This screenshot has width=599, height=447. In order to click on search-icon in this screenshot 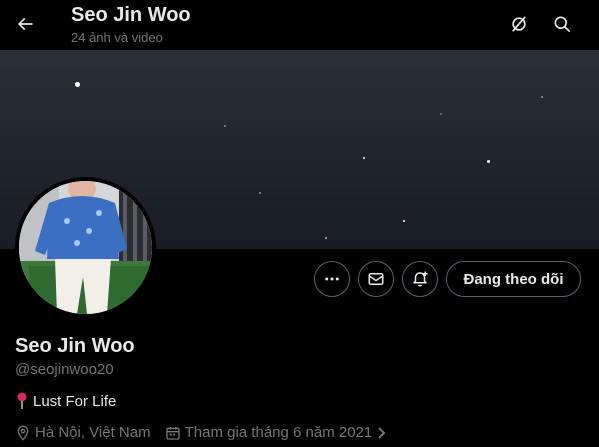, I will do `click(562, 24)`.